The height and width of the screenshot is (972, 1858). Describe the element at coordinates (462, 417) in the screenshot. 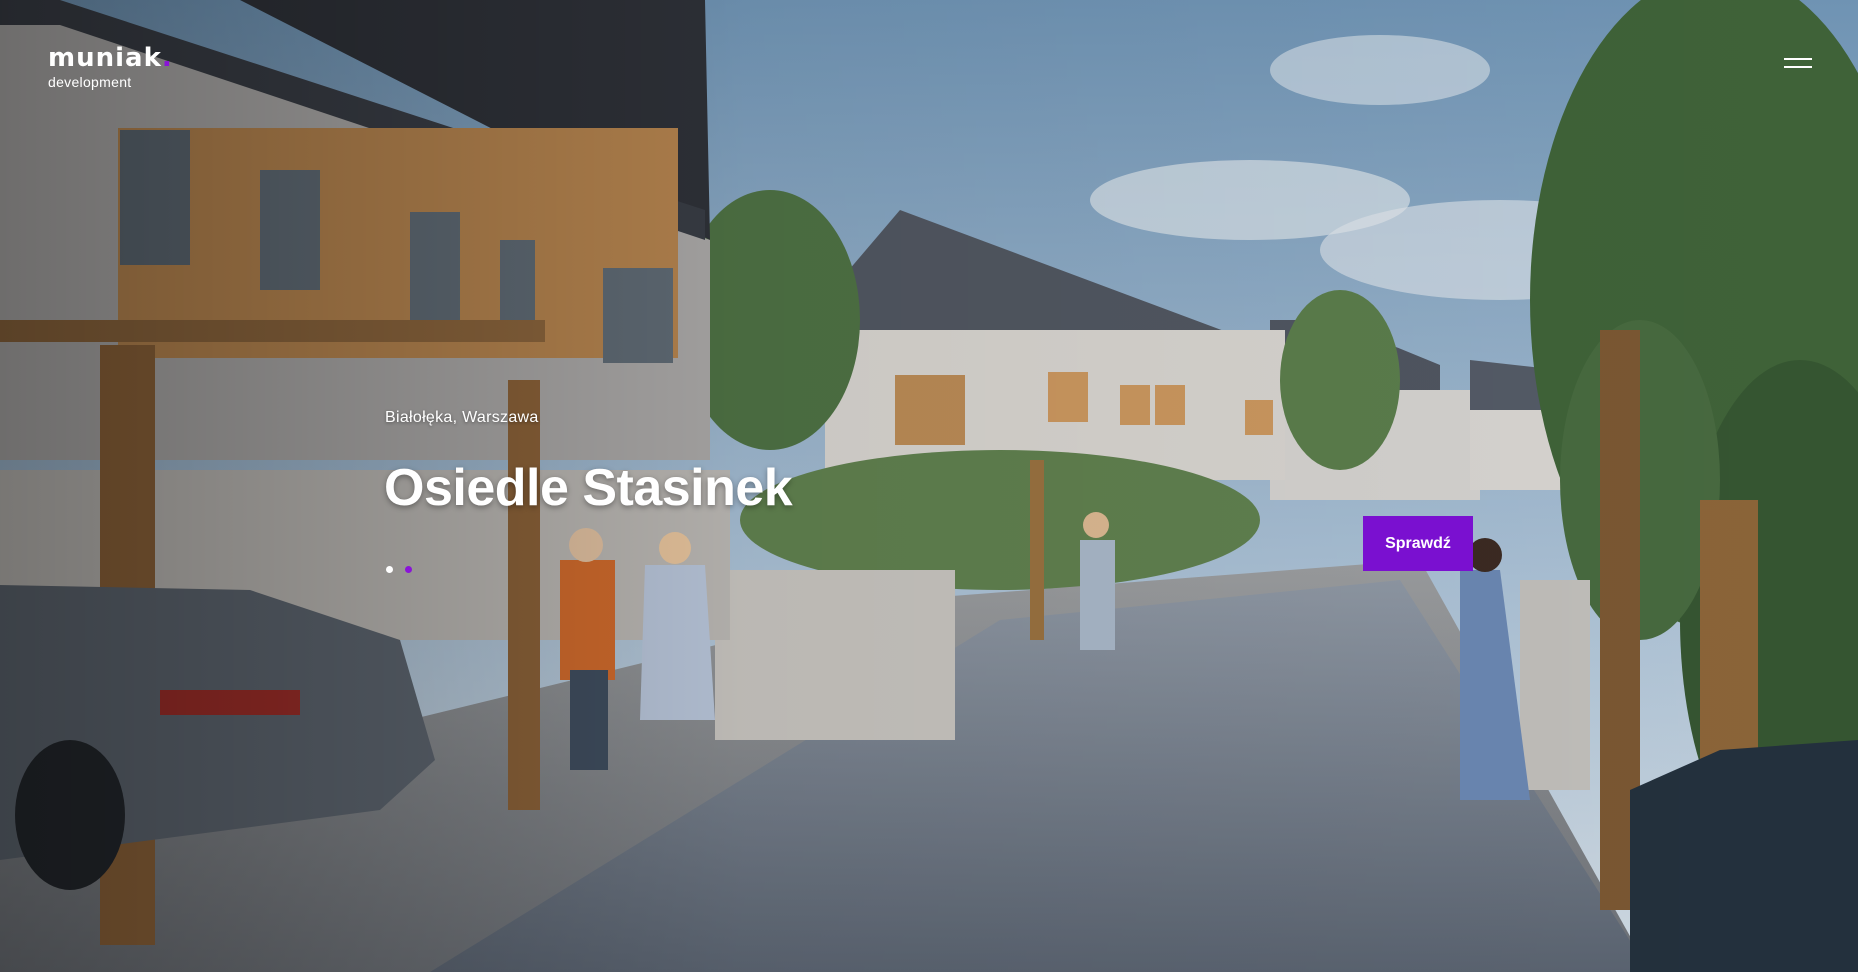

I see `hero-location: Białołęka, Warszawa` at that location.